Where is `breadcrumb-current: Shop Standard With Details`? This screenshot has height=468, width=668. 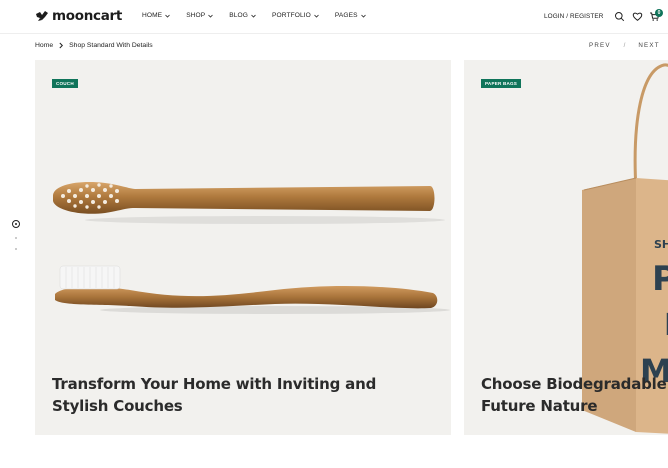 breadcrumb-current: Shop Standard With Details is located at coordinates (111, 45).